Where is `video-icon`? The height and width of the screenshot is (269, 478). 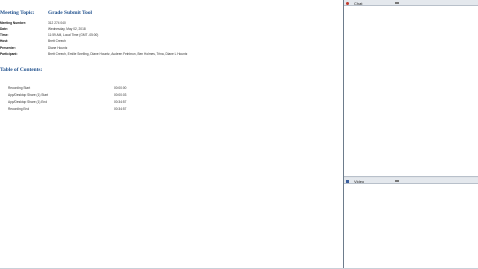 video-icon is located at coordinates (347, 181).